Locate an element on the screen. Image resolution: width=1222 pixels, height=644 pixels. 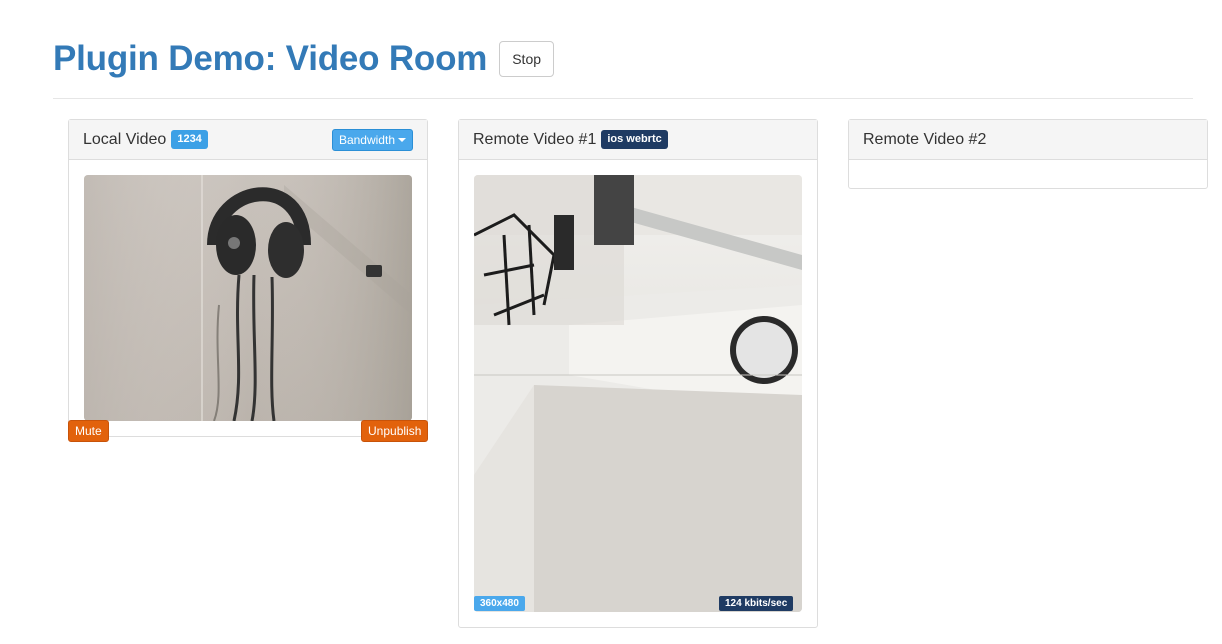
mute-button: Mute is located at coordinates (88, 431).